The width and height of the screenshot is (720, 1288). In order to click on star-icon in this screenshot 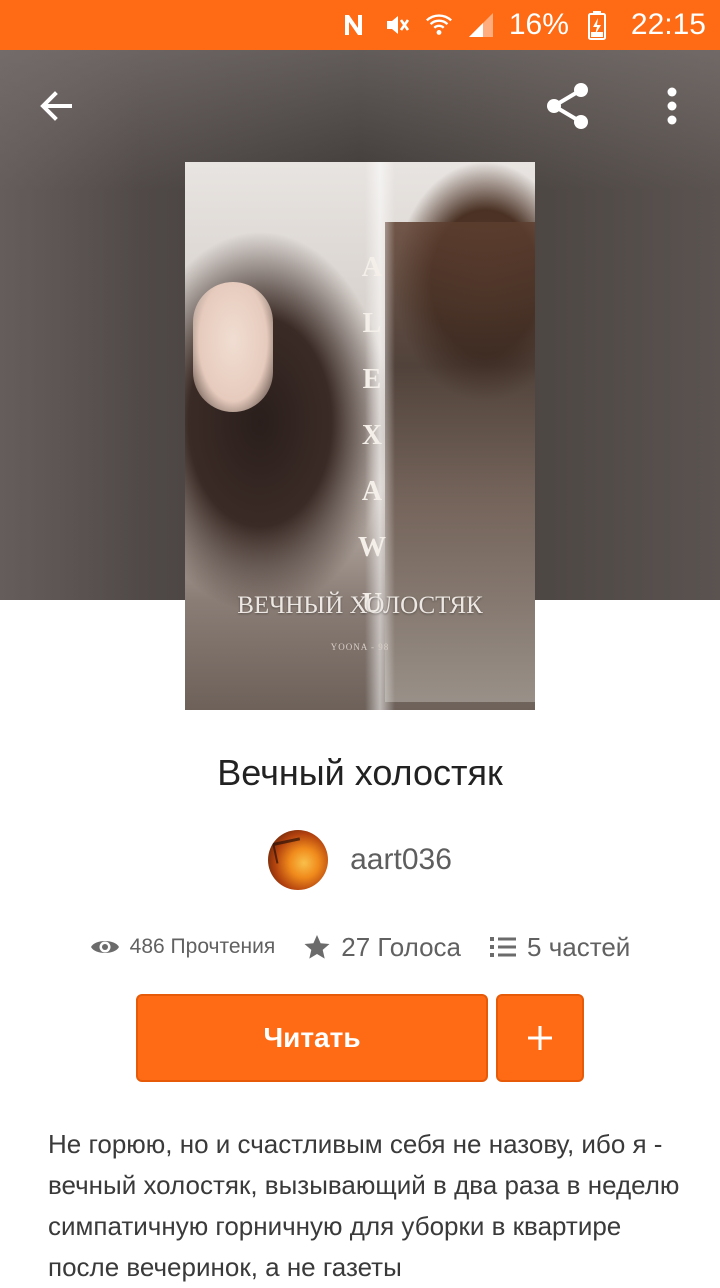, I will do `click(317, 947)`.